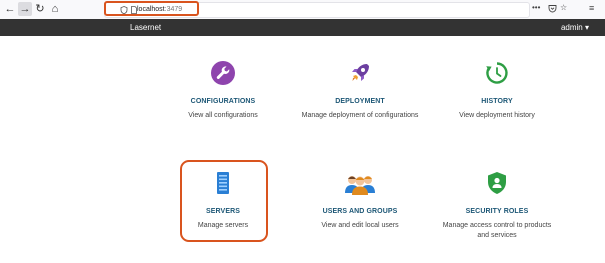  I want to click on rocket-icon, so click(360, 72).